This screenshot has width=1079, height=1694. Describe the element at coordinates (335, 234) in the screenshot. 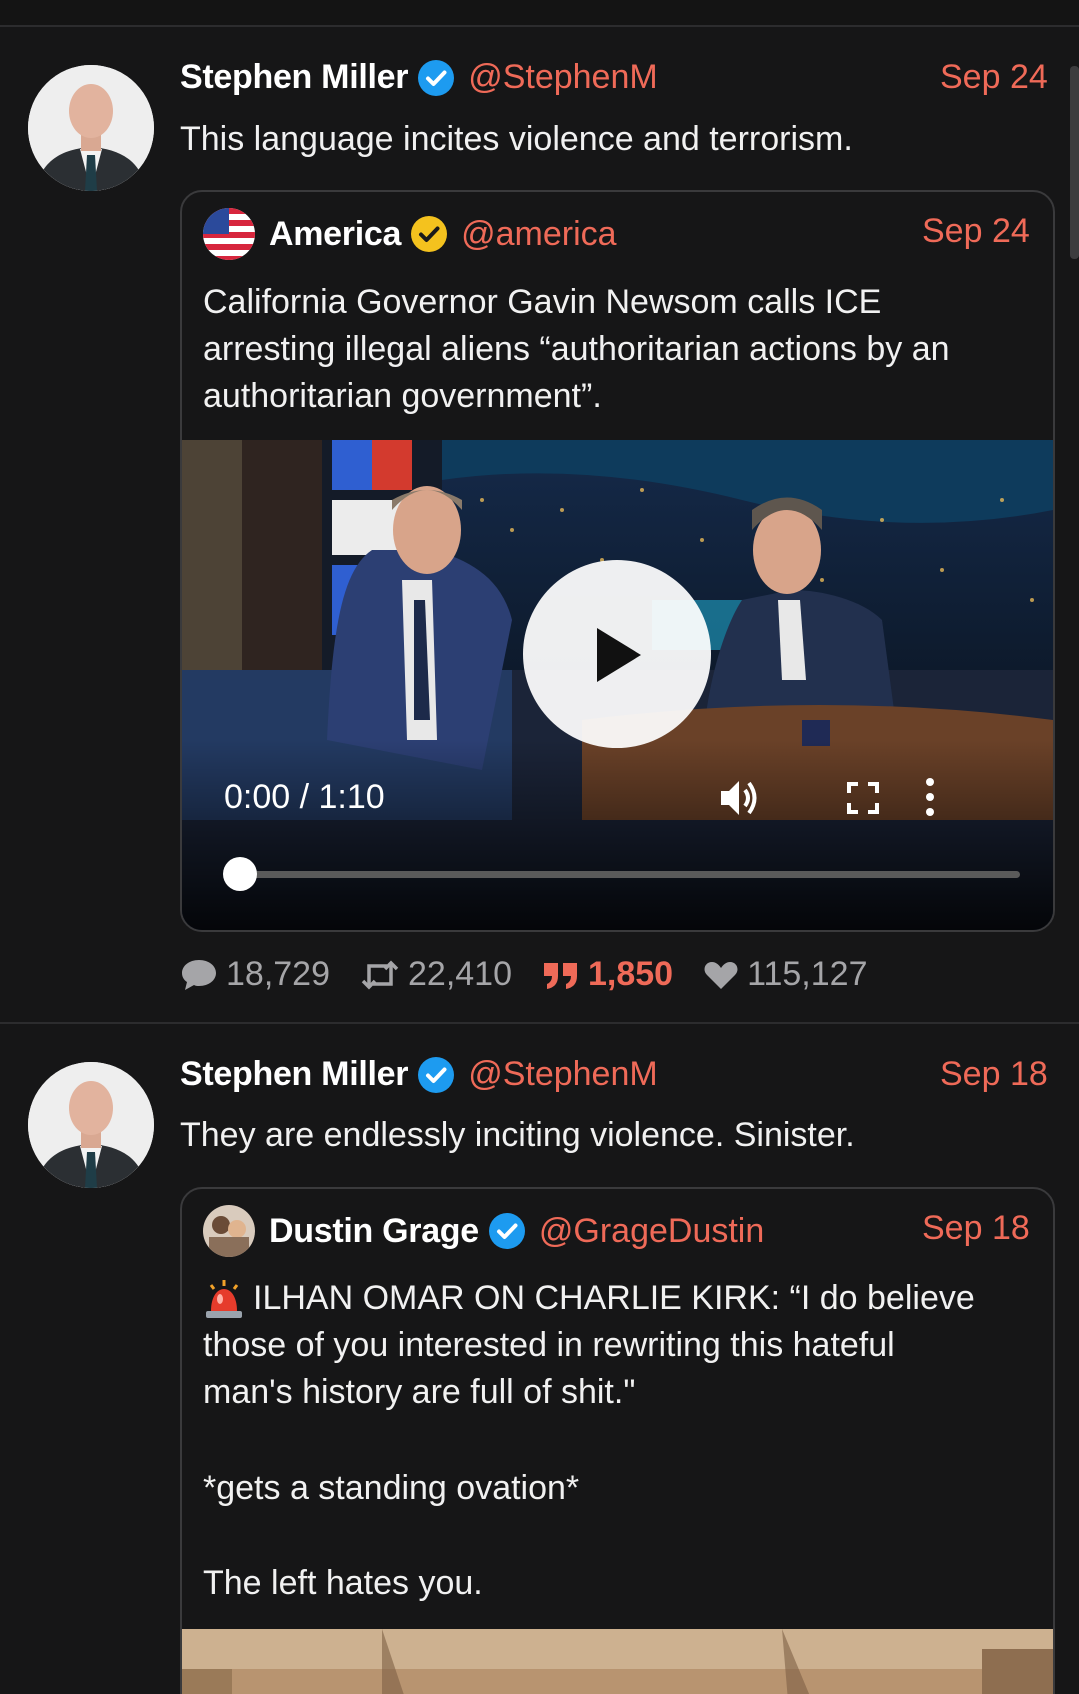

I see `quoted-author-name: America` at that location.